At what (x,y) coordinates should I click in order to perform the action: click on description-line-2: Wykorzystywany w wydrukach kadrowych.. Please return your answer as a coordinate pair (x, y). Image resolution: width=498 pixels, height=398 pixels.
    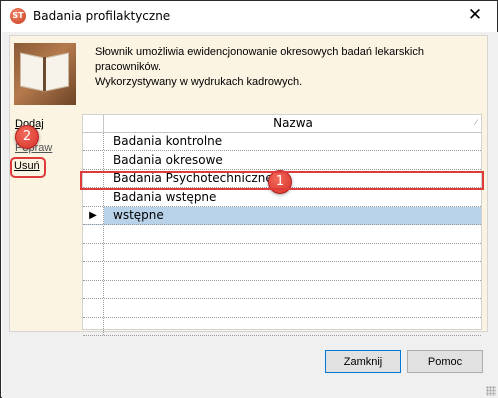
    Looking at the image, I should click on (199, 82).